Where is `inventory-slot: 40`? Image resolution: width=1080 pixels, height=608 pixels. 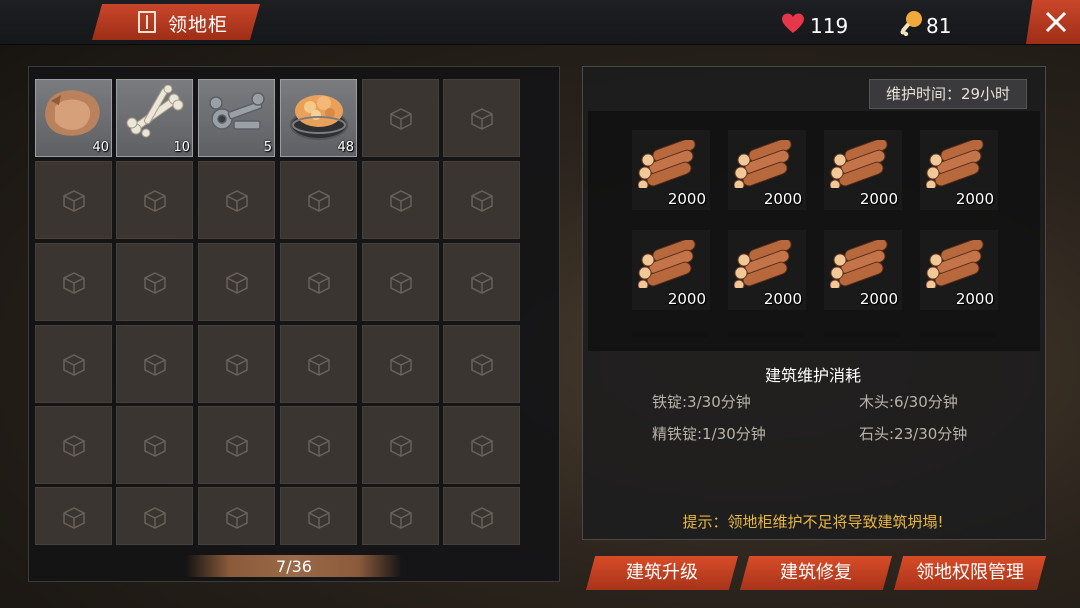 inventory-slot: 40 is located at coordinates (73, 118).